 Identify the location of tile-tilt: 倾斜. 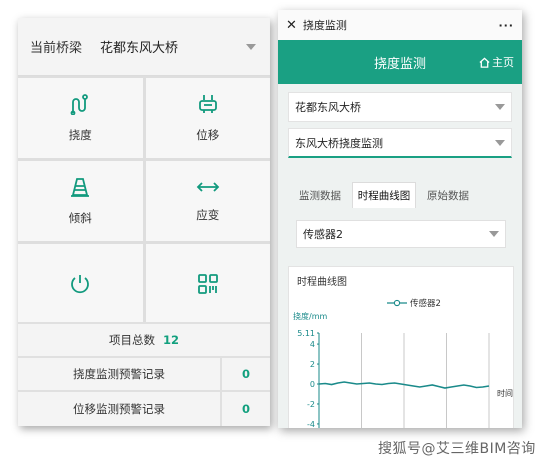
(80, 201).